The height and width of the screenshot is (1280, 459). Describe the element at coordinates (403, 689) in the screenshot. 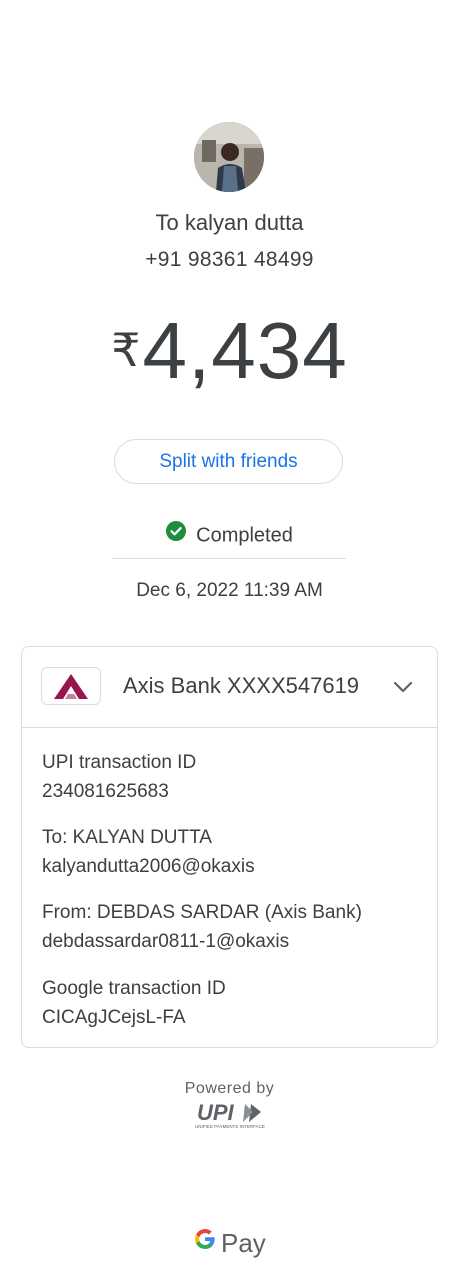

I see `chevron-down-icon` at that location.